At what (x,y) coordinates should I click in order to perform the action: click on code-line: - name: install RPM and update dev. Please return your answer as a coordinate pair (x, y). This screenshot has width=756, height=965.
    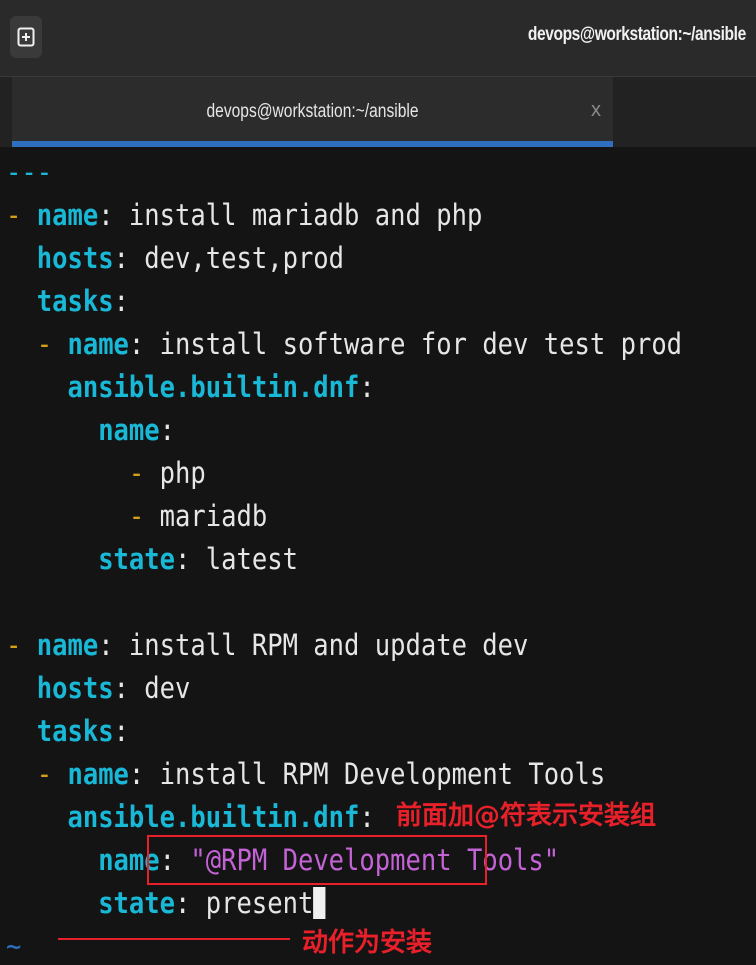
    Looking at the image, I should click on (267, 645).